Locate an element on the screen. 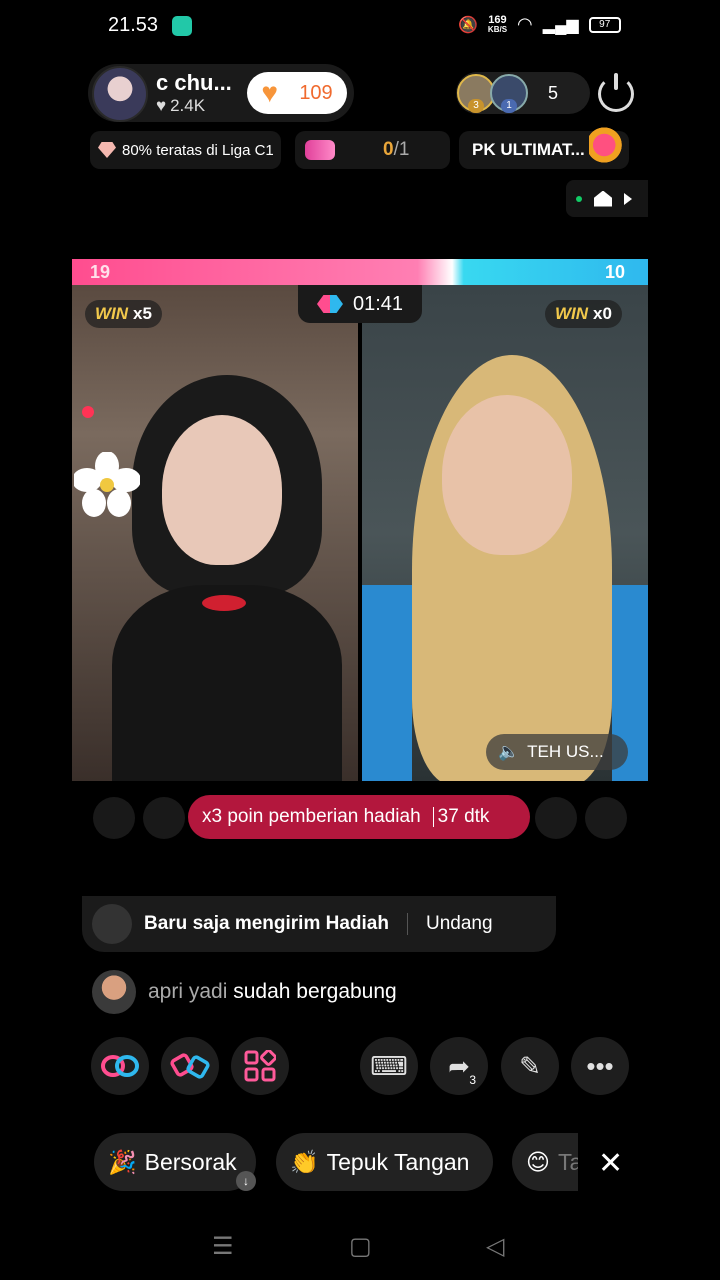  net-speed-value: 169 is located at coordinates (497, 19).